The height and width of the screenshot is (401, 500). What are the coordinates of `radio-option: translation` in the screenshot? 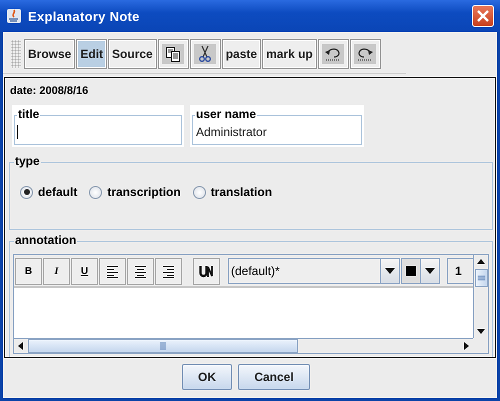 It's located at (232, 192).